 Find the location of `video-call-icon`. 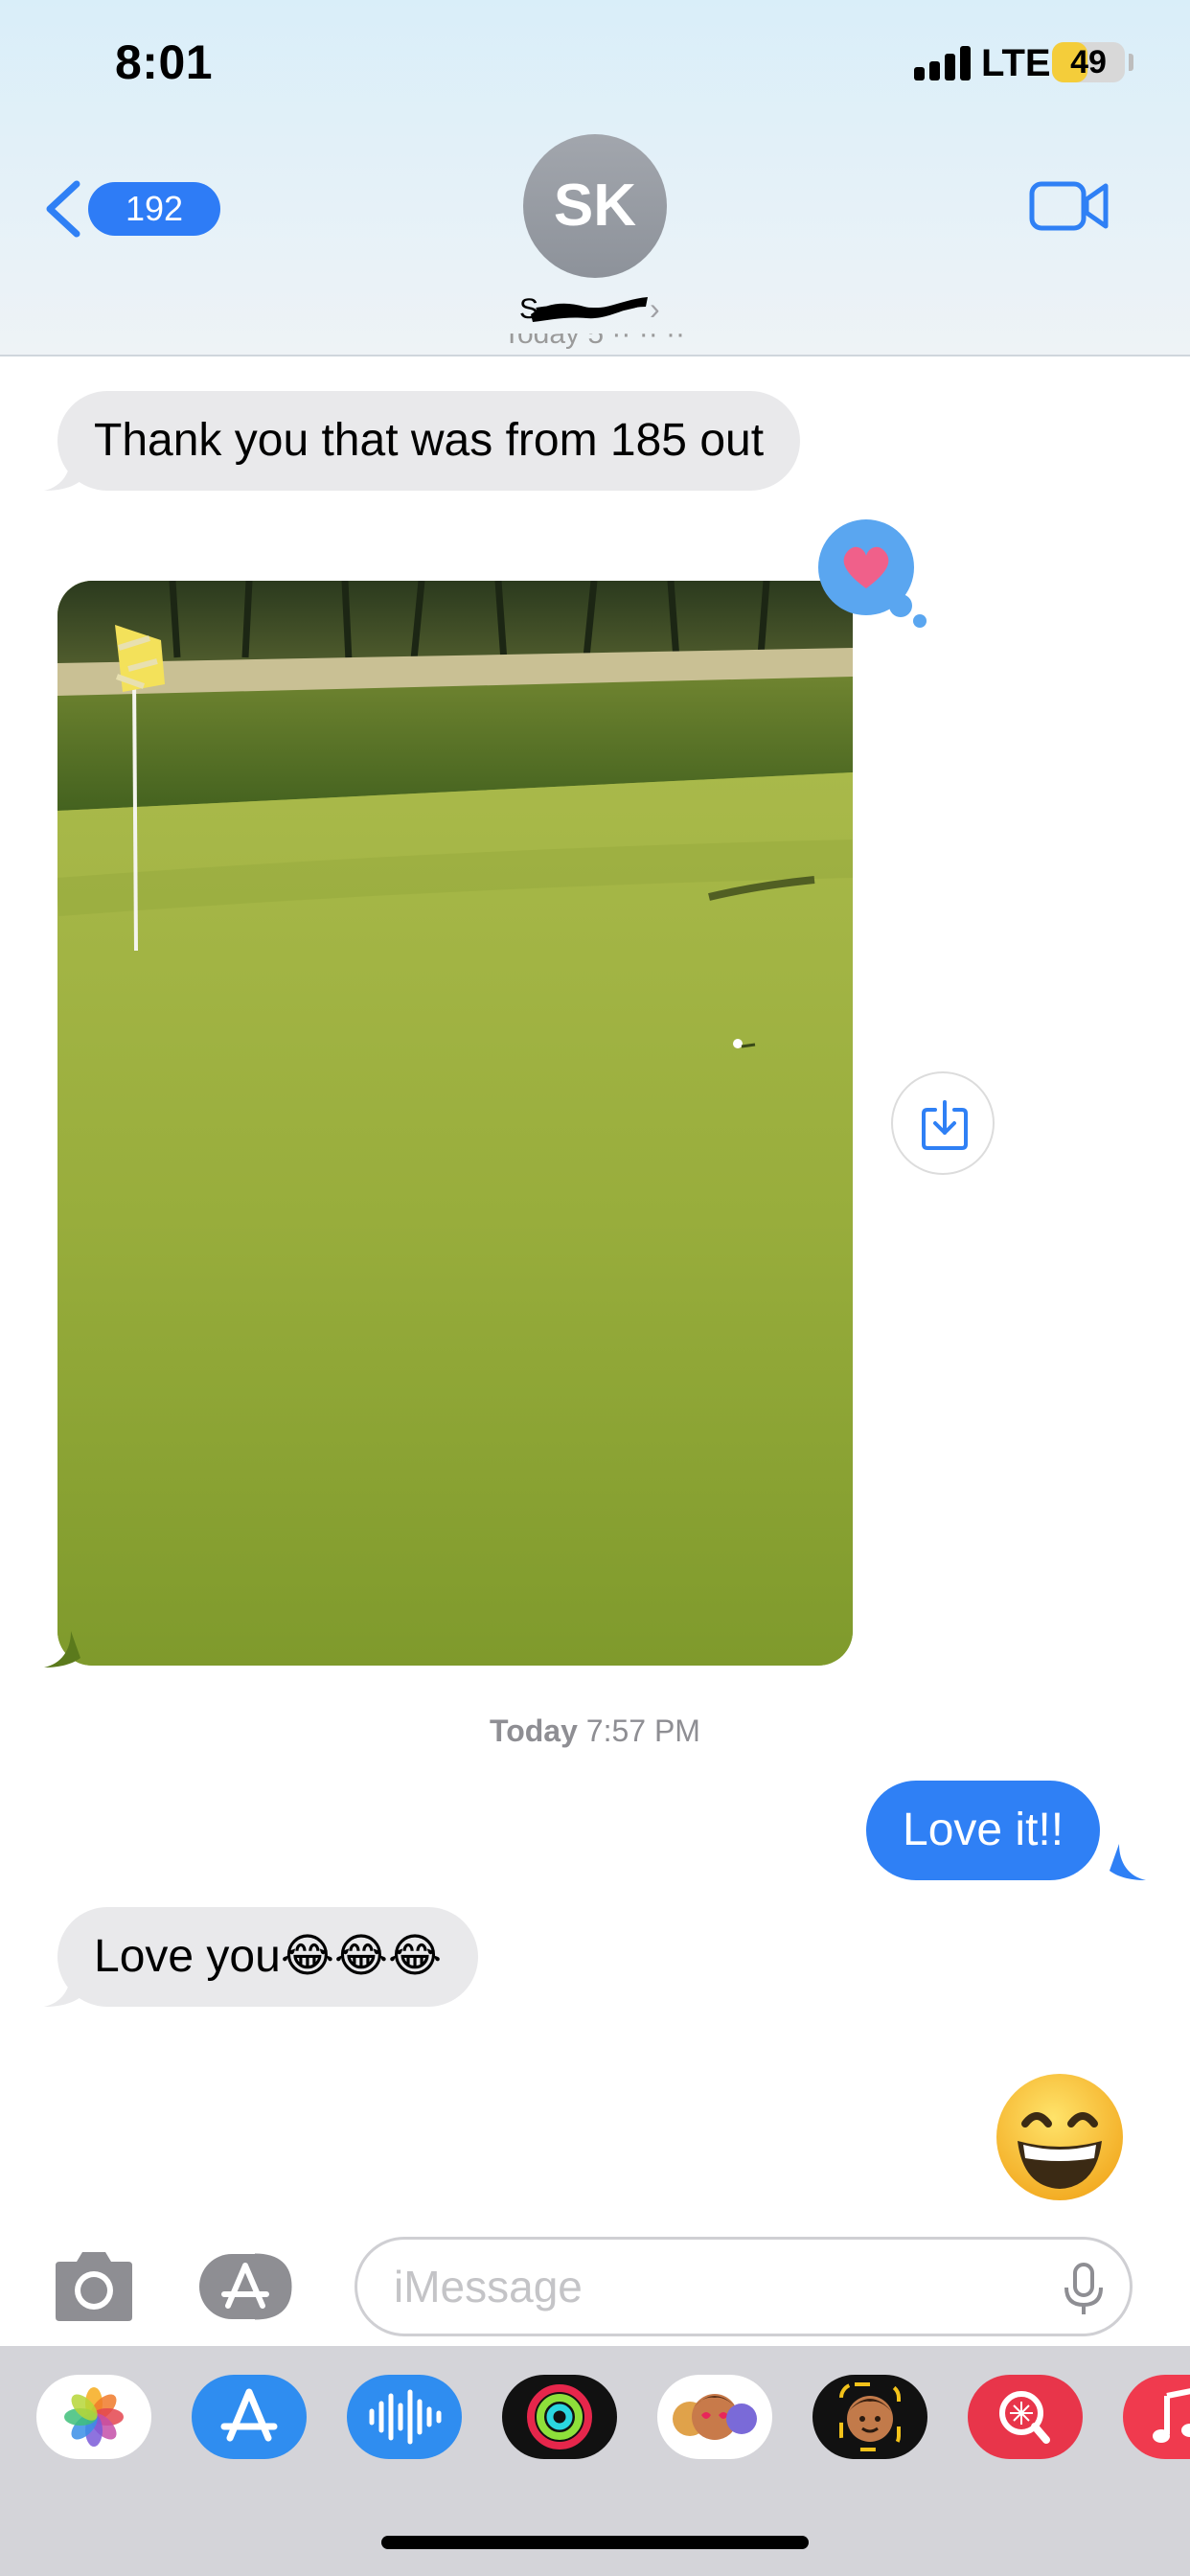

video-call-icon is located at coordinates (1070, 206).